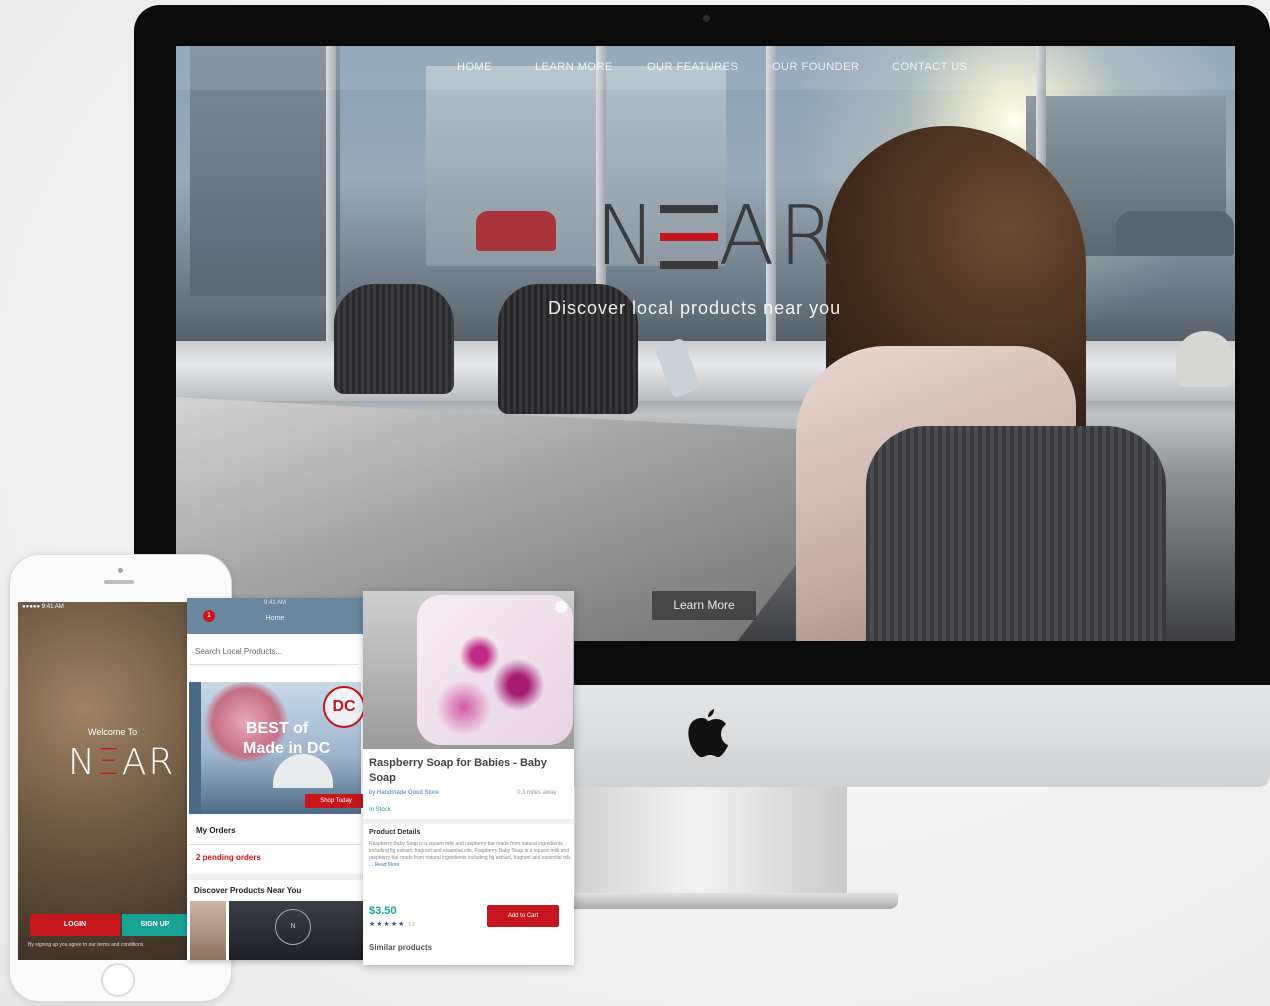 The image size is (1270, 1006). I want to click on similar-products-heading: Similar products, so click(401, 947).